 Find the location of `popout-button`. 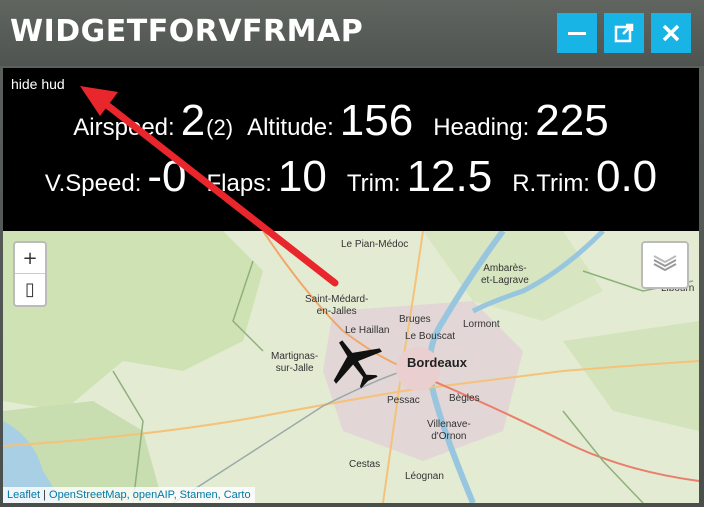

popout-button is located at coordinates (624, 33).